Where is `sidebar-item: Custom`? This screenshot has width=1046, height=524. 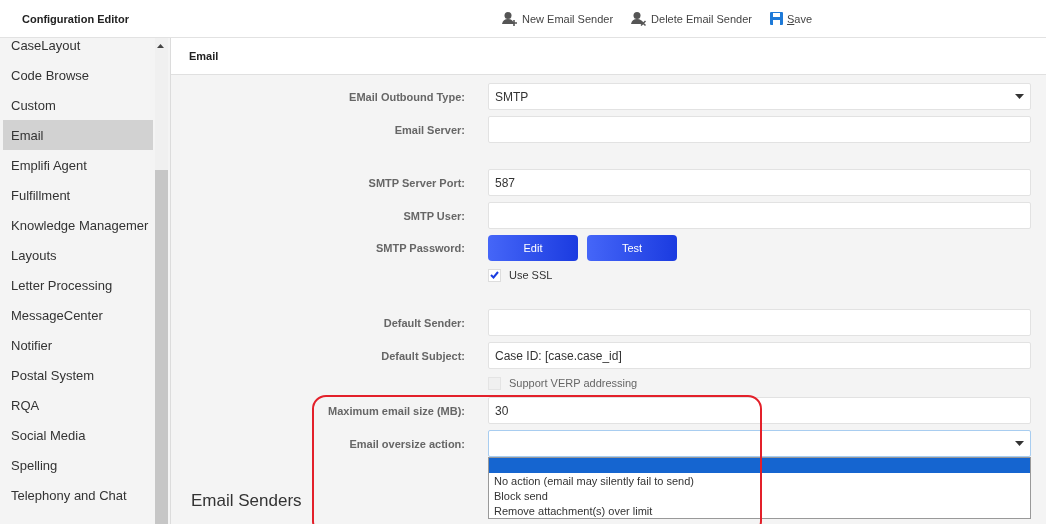
sidebar-item: Custom is located at coordinates (78, 105).